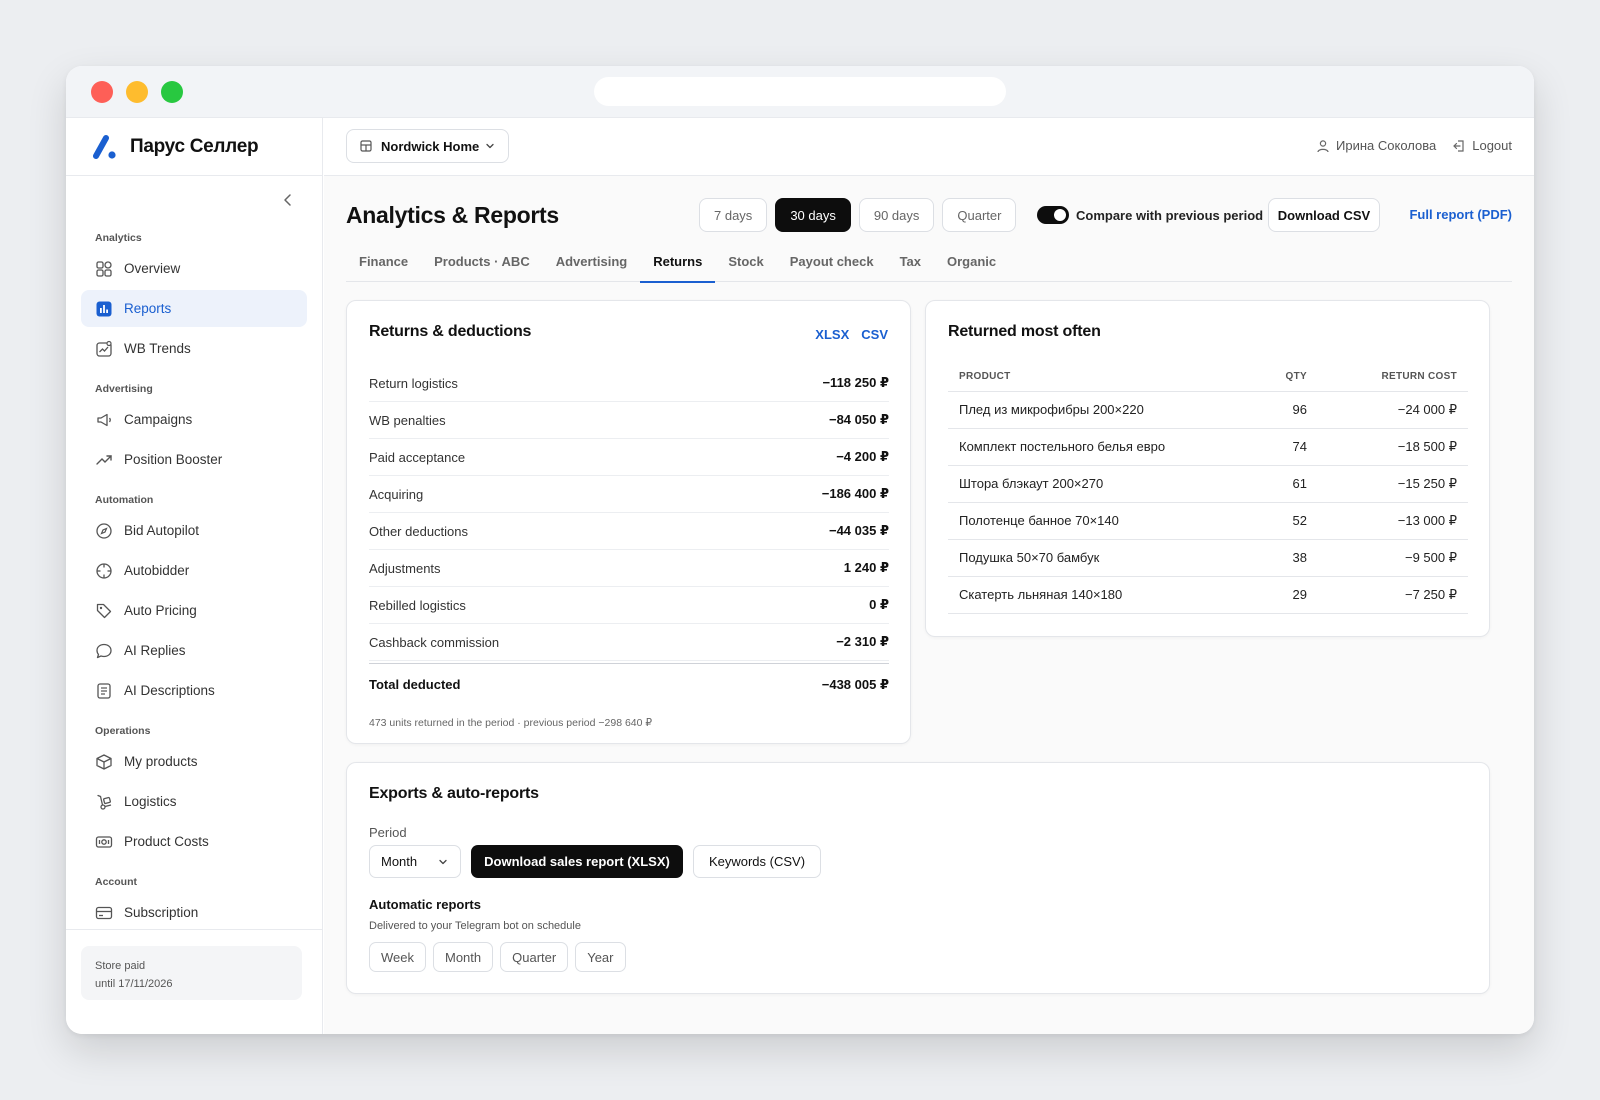 This screenshot has height=1100, width=1600. What do you see at coordinates (1093, 558) in the screenshot?
I see `product-cell: Подушка 50×70 бамбук` at bounding box center [1093, 558].